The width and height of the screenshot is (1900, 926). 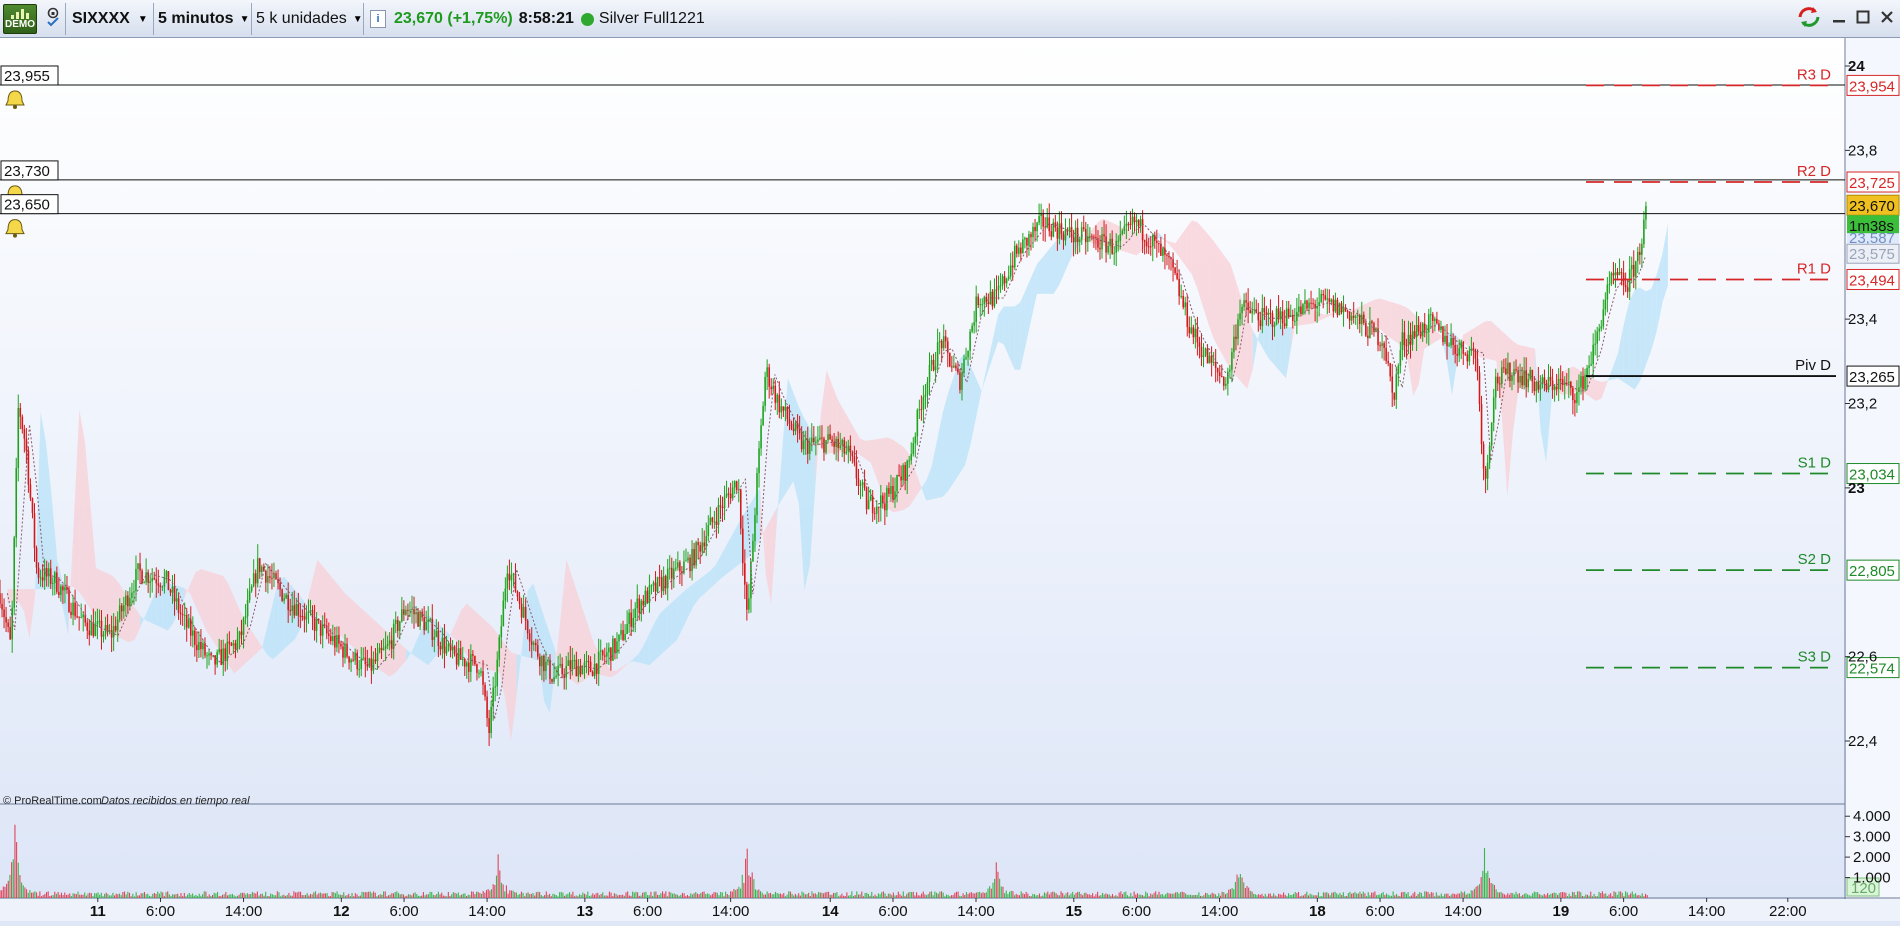 I want to click on maximize-icon, so click(x=1863, y=19).